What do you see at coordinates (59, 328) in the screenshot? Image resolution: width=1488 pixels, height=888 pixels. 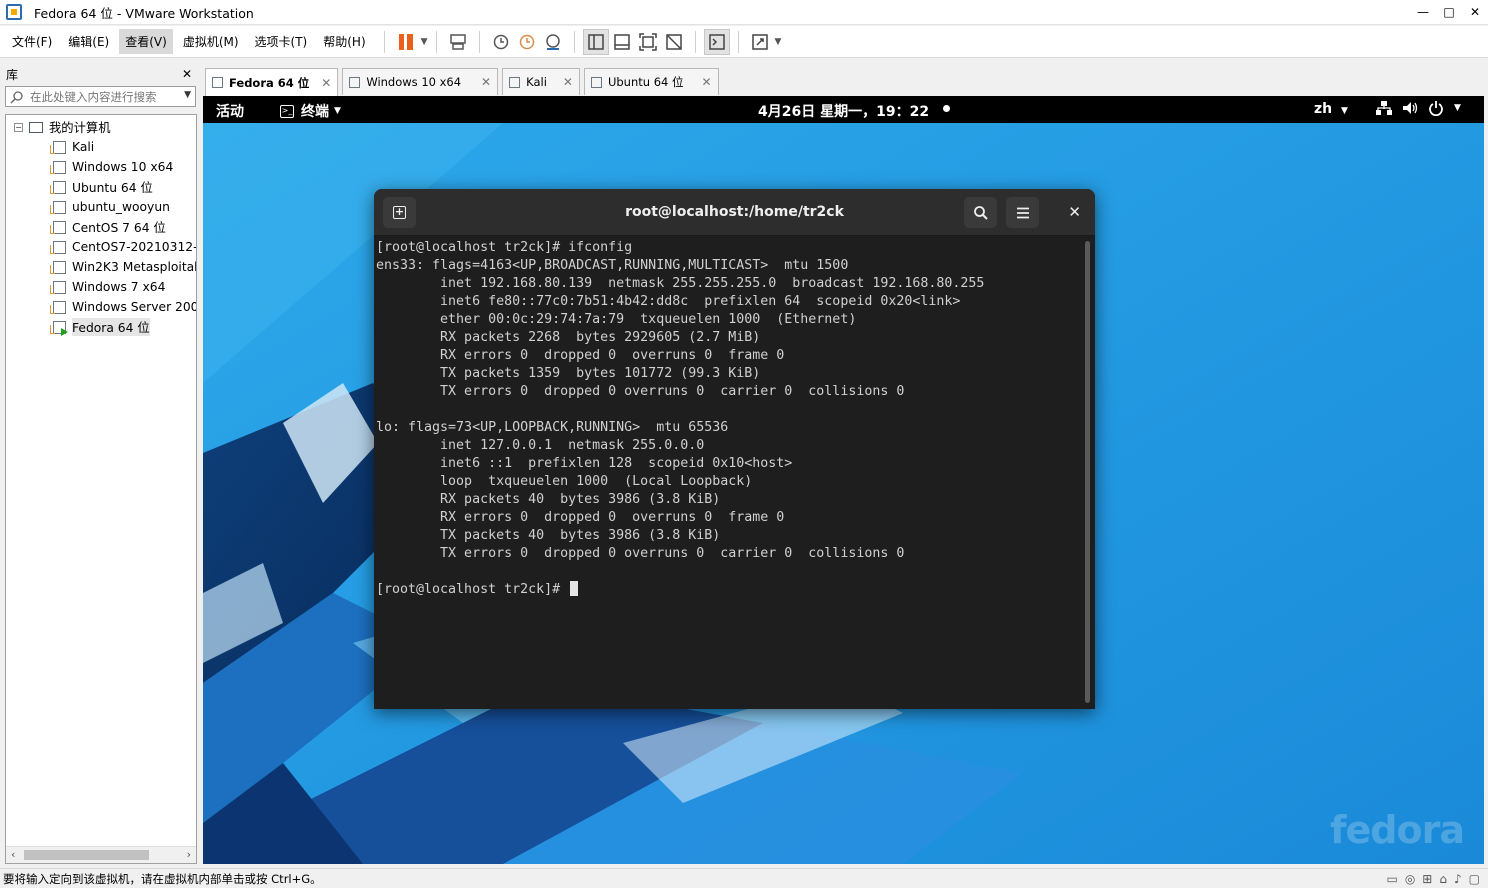 I see `vm-running-icon` at bounding box center [59, 328].